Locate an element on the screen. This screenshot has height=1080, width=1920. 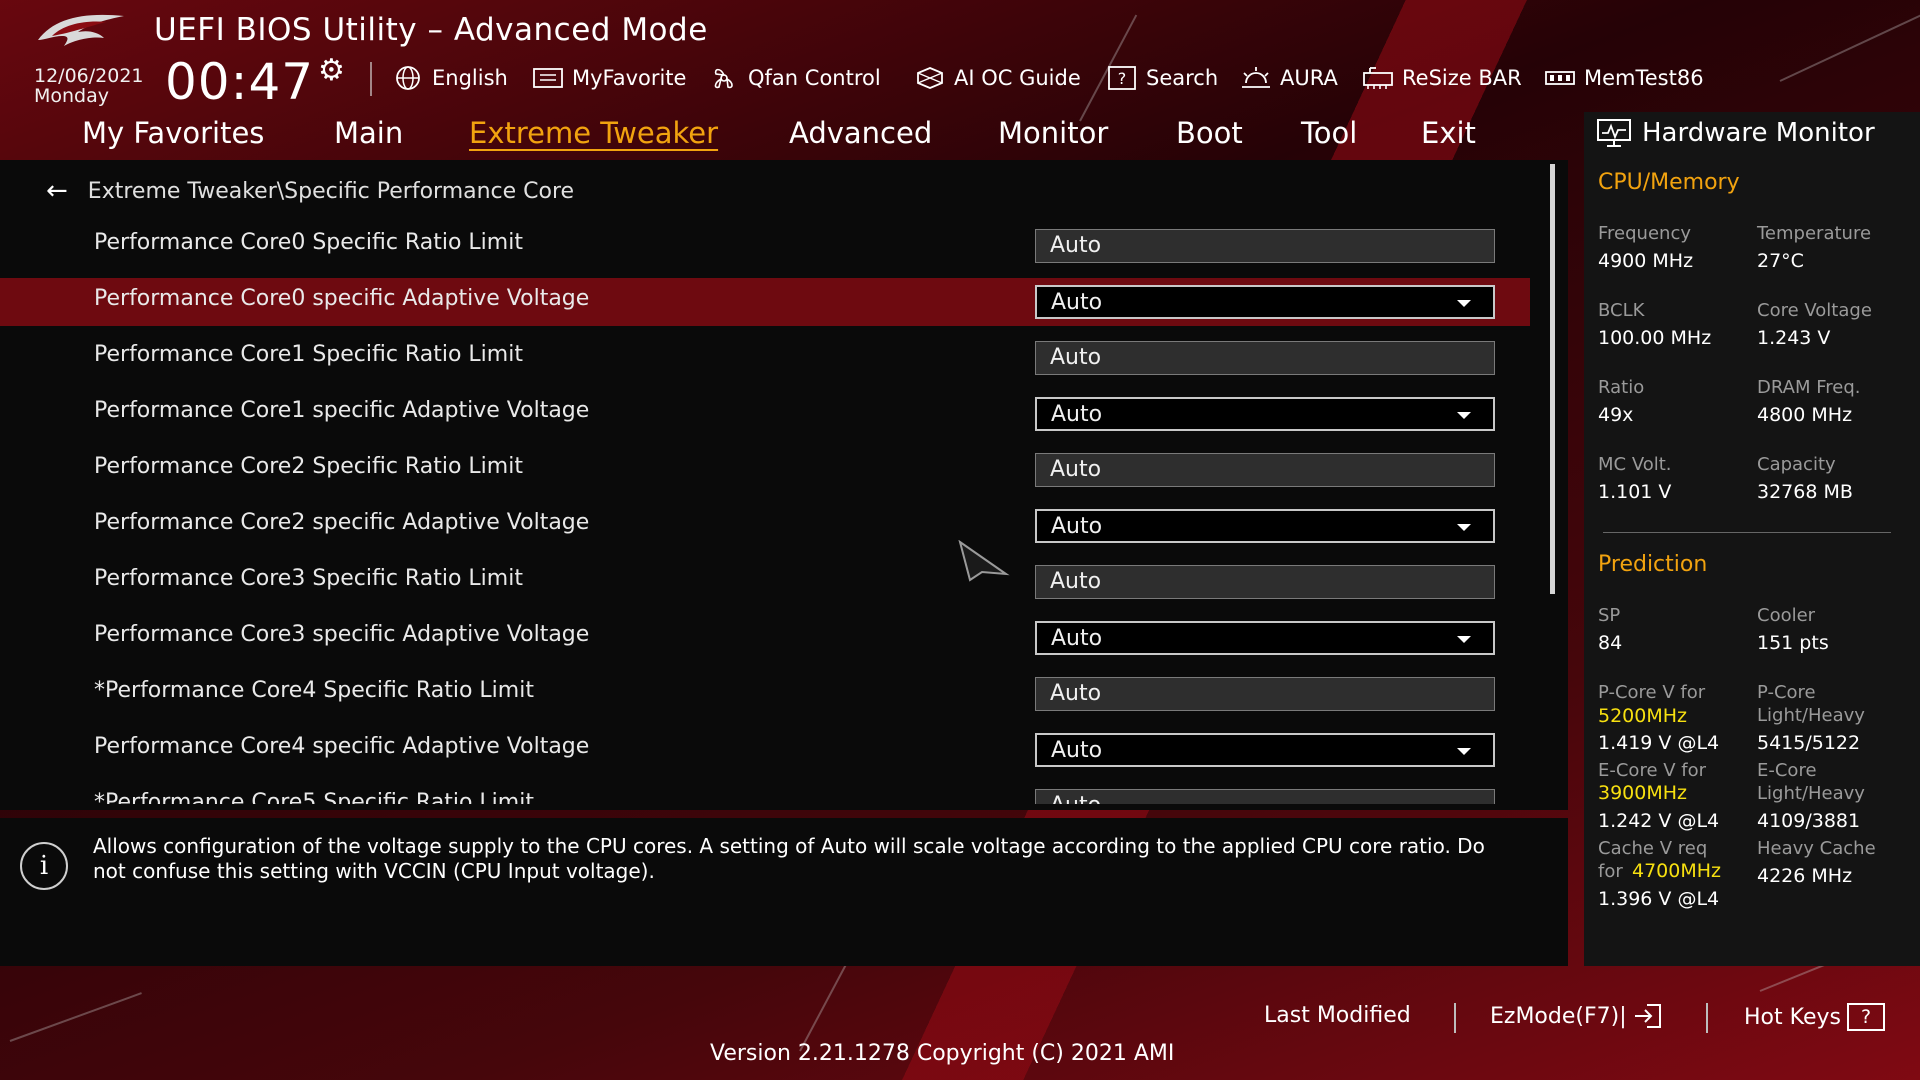
cache-v-frequency: 4700MHz is located at coordinates (1677, 871).